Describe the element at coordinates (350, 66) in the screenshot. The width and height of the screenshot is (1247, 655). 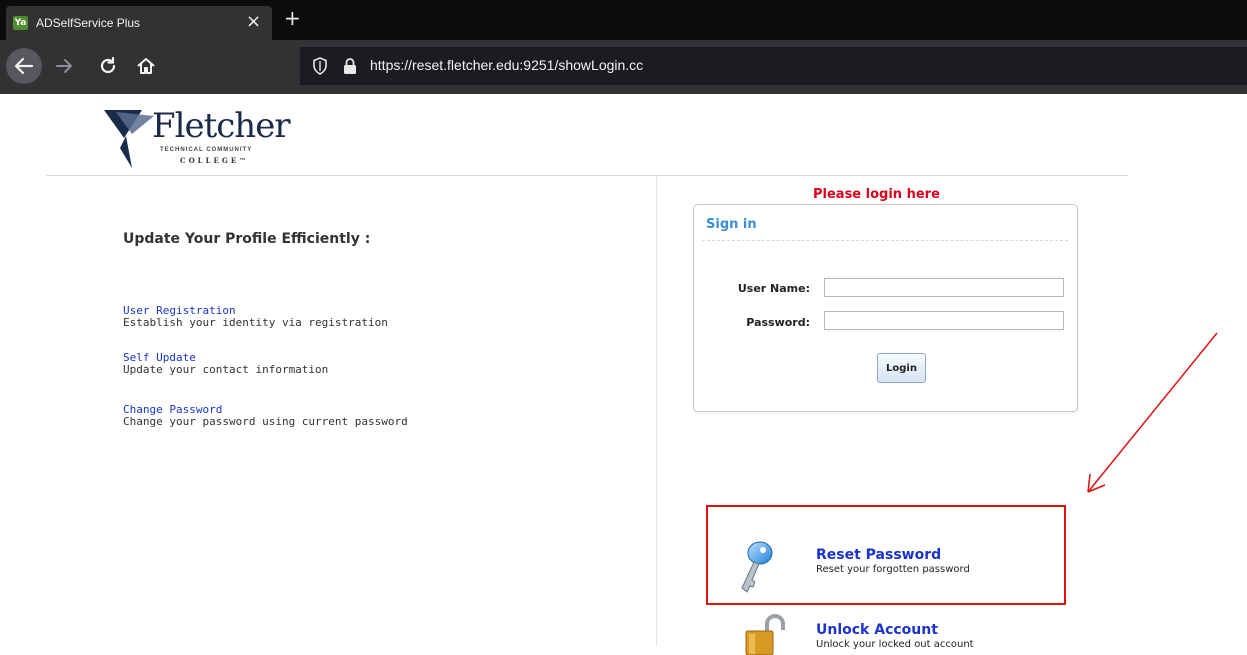
I see `lock-icon` at that location.